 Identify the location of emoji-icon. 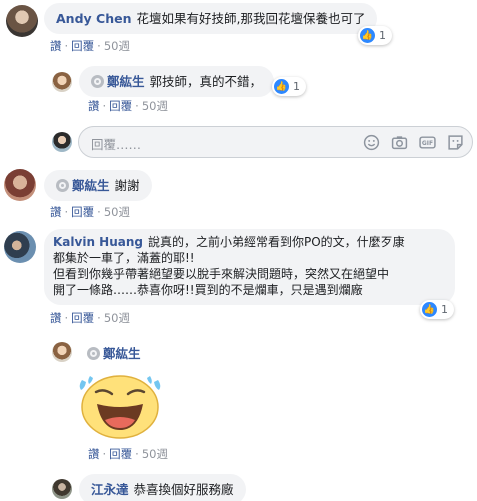
(371, 142).